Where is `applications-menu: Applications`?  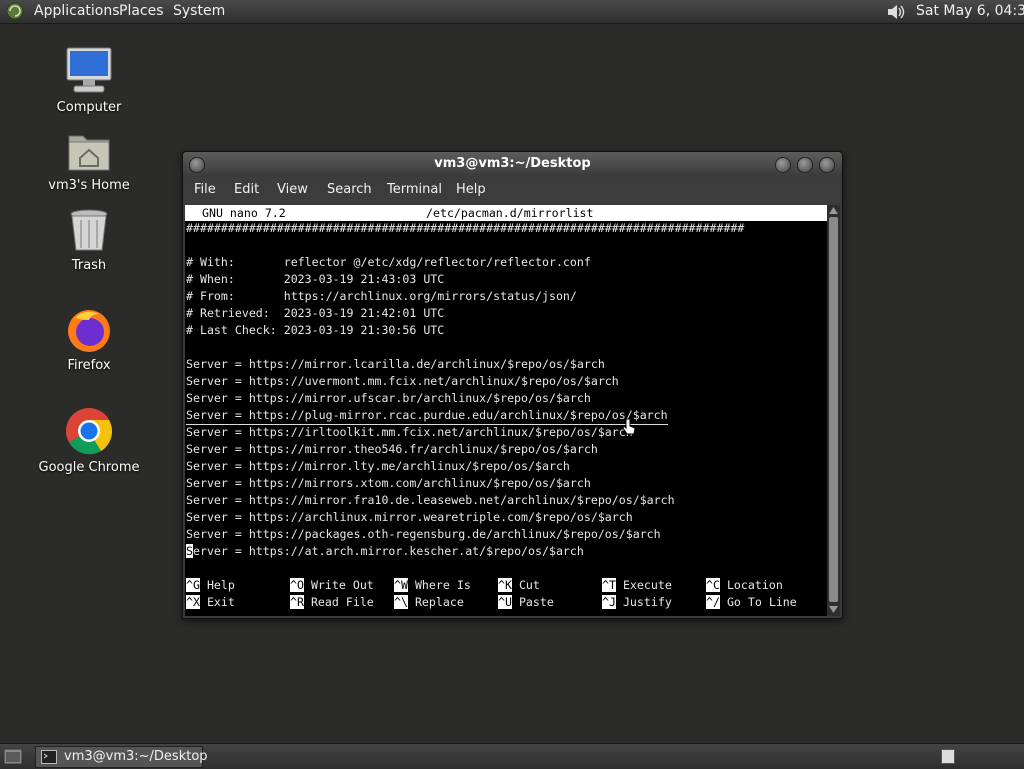 applications-menu: Applications is located at coordinates (77, 11).